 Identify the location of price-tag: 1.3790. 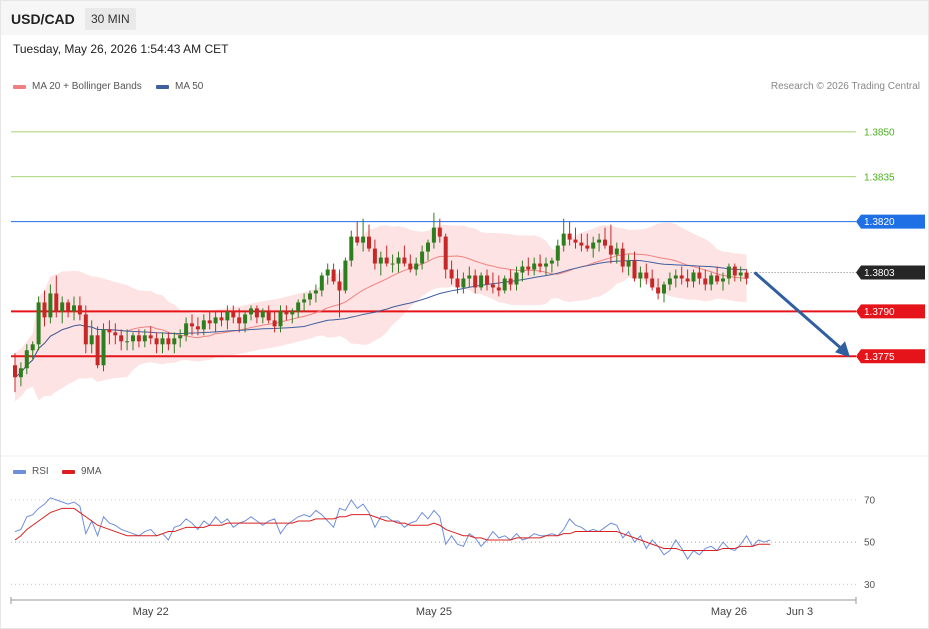
(890, 311).